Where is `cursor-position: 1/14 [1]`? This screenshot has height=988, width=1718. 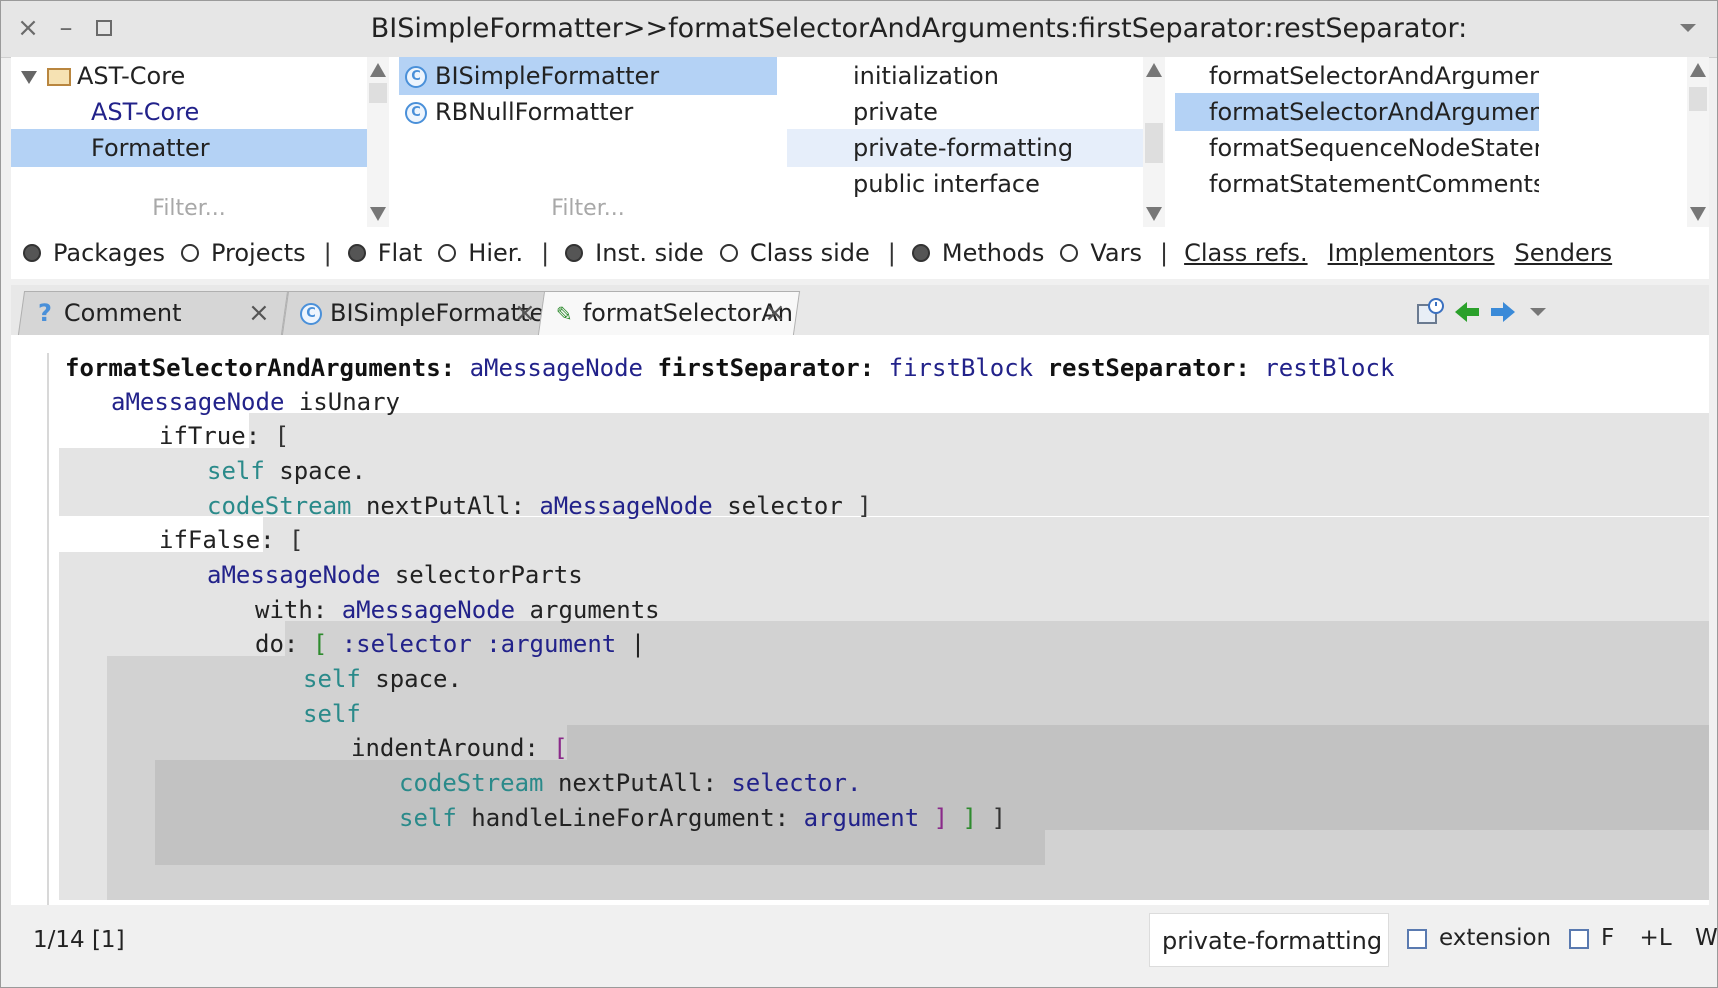 cursor-position: 1/14 [1] is located at coordinates (79, 940).